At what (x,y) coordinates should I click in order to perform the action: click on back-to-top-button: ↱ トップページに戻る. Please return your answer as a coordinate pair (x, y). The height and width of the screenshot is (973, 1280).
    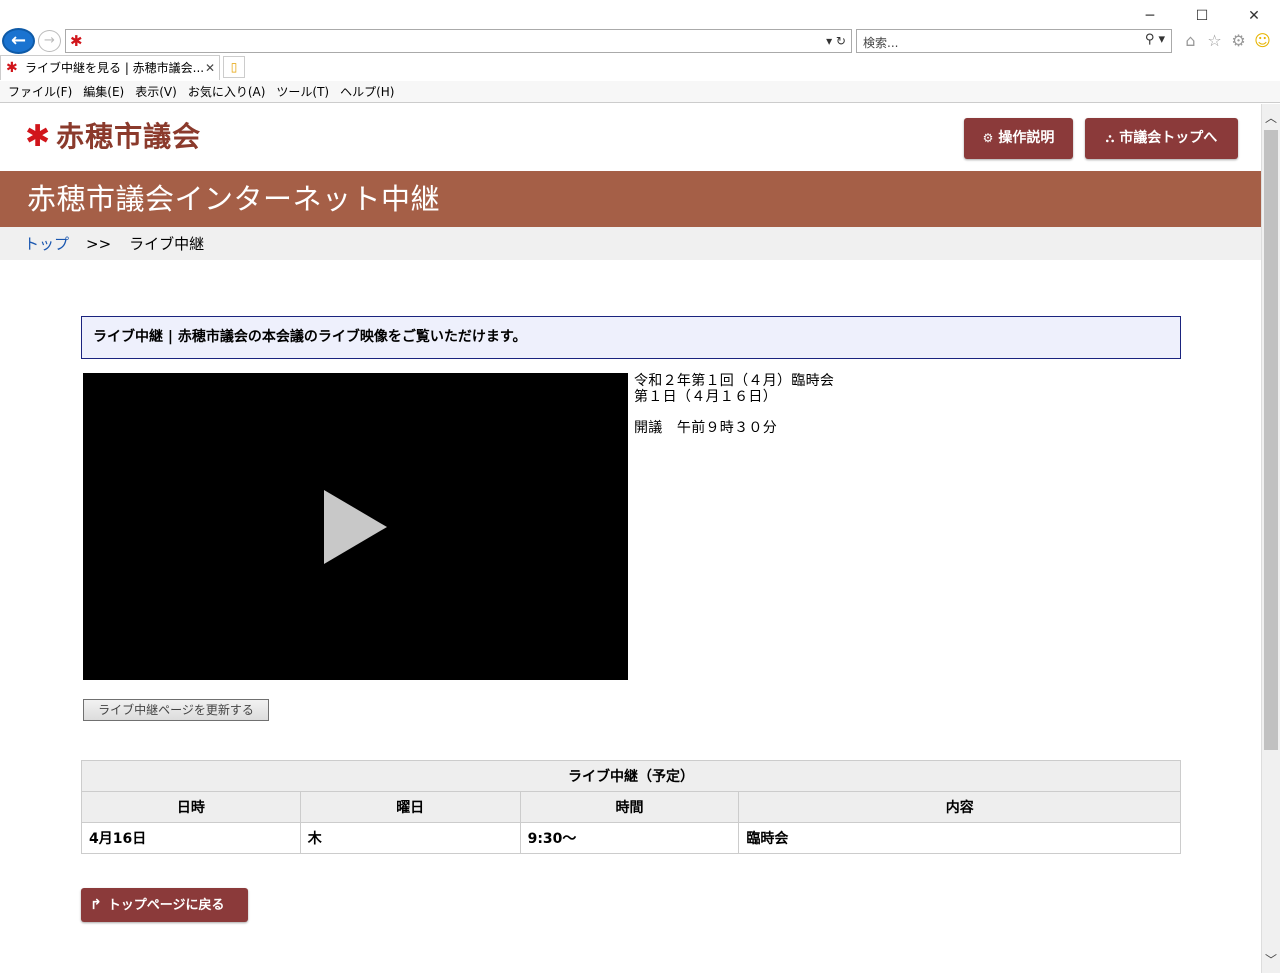
    Looking at the image, I should click on (164, 905).